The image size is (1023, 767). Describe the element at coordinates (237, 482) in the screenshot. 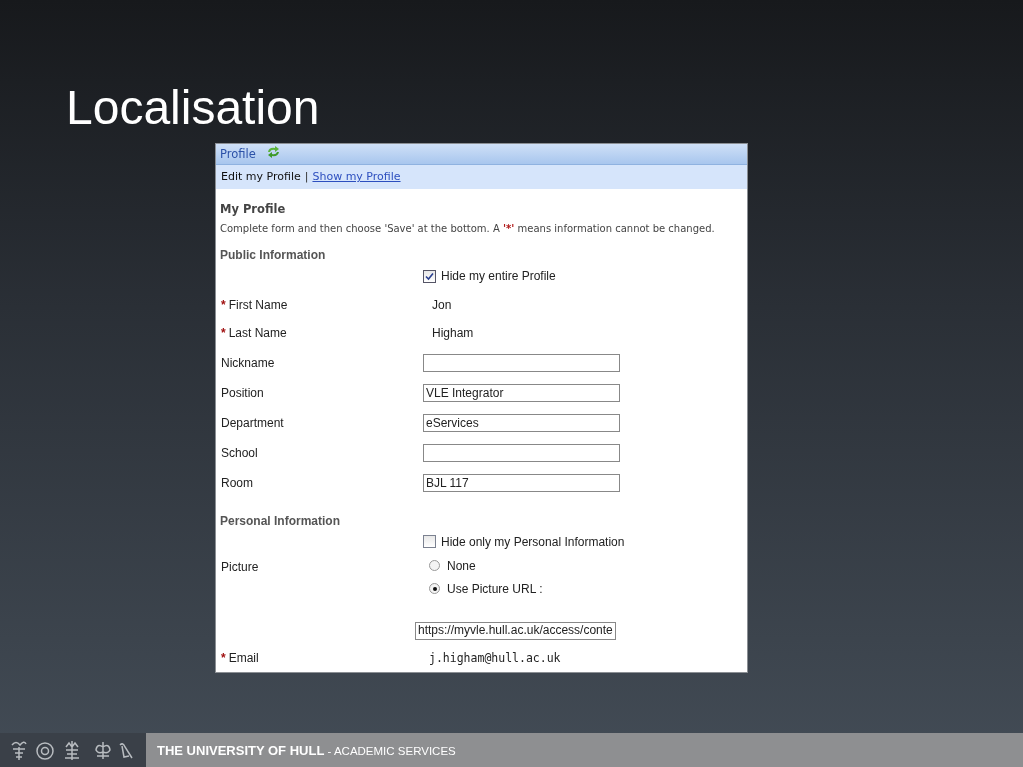

I see `field-label: Room` at that location.